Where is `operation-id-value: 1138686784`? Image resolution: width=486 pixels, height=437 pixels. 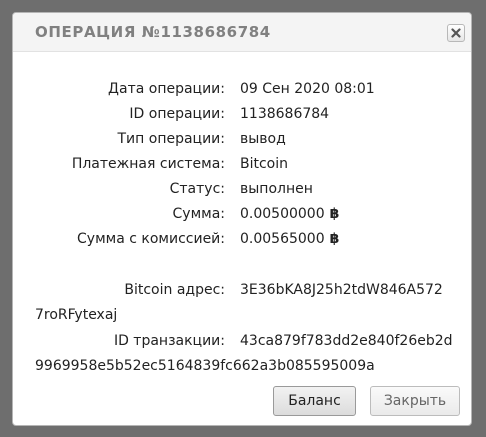
operation-id-value: 1138686784 is located at coordinates (285, 114).